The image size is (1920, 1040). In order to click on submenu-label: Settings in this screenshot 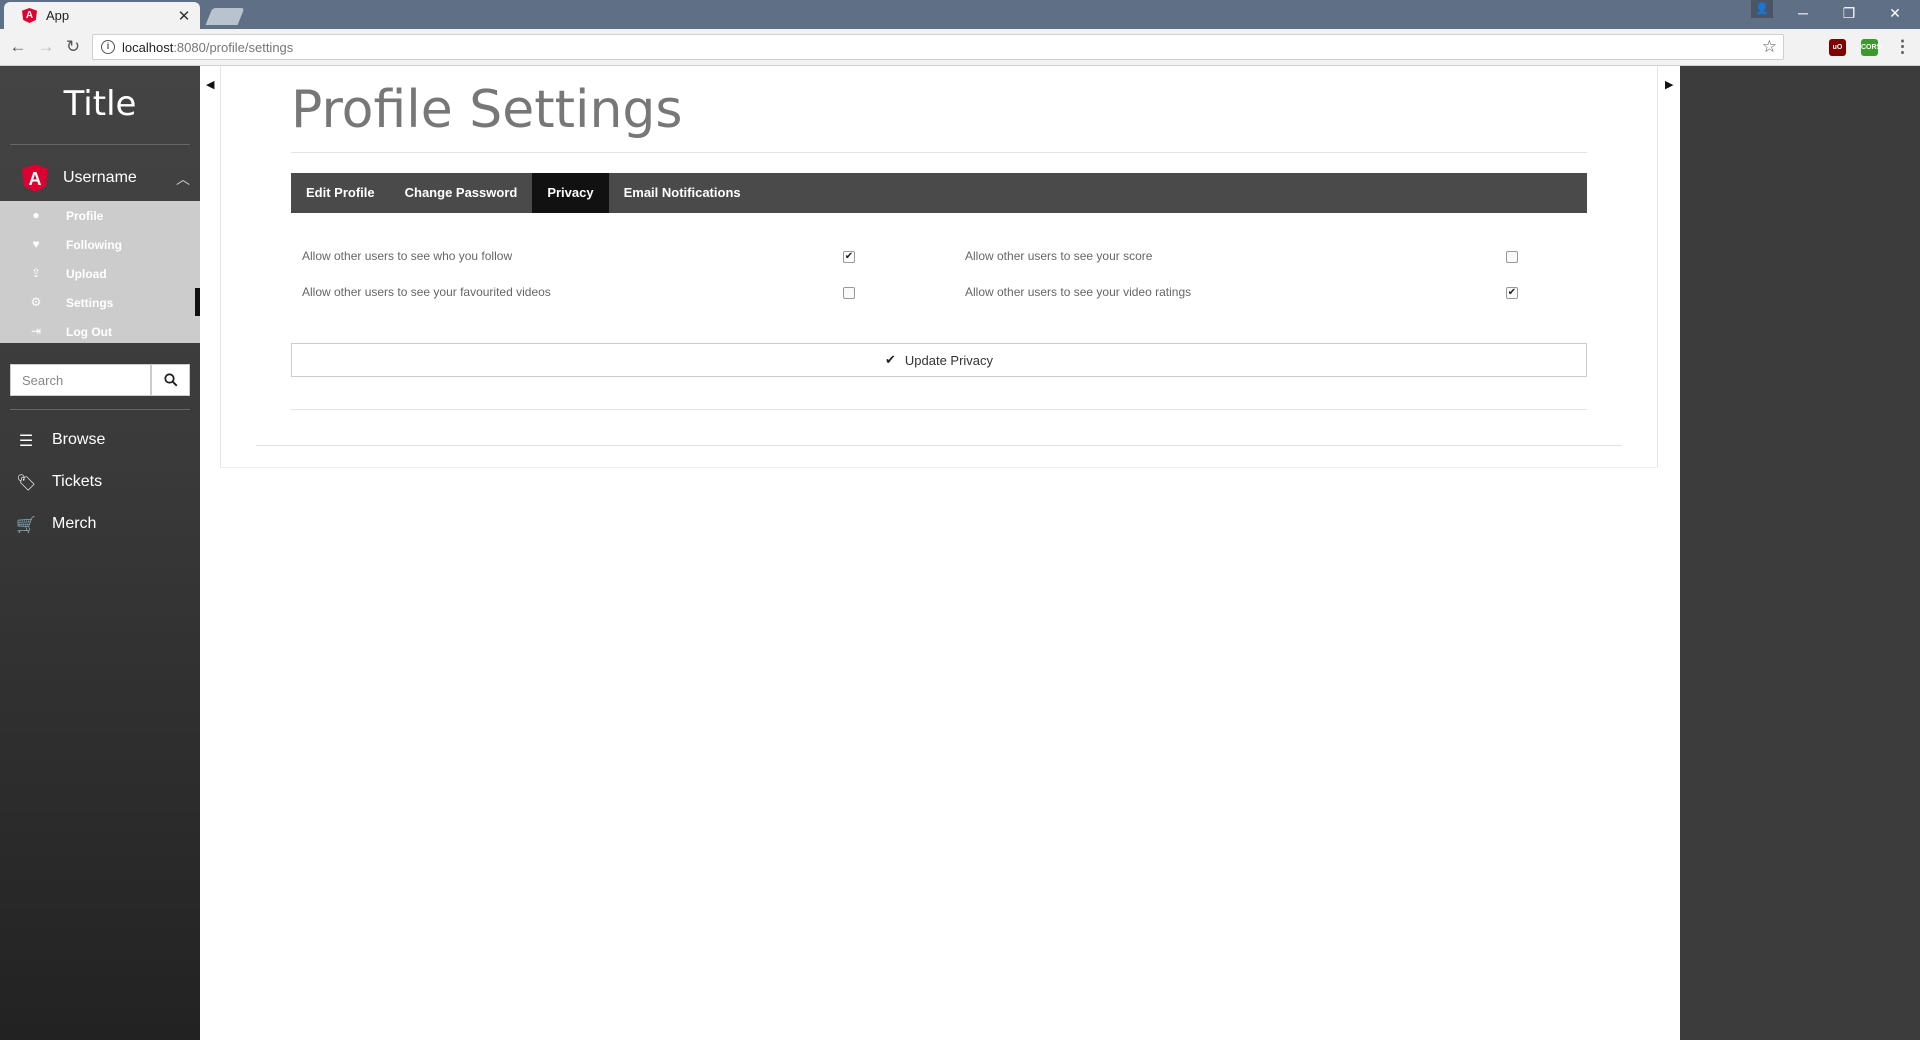, I will do `click(90, 303)`.